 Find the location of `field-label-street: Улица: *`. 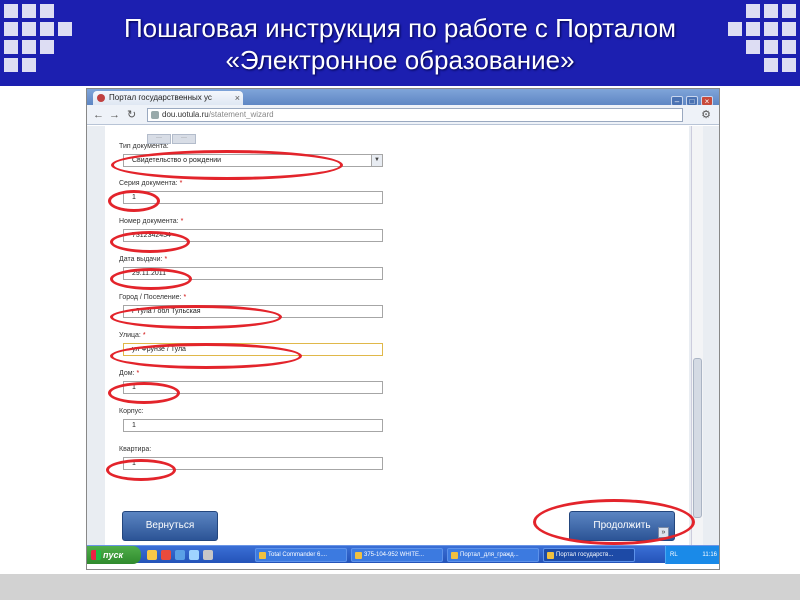

field-label-street: Улица: * is located at coordinates (132, 335).